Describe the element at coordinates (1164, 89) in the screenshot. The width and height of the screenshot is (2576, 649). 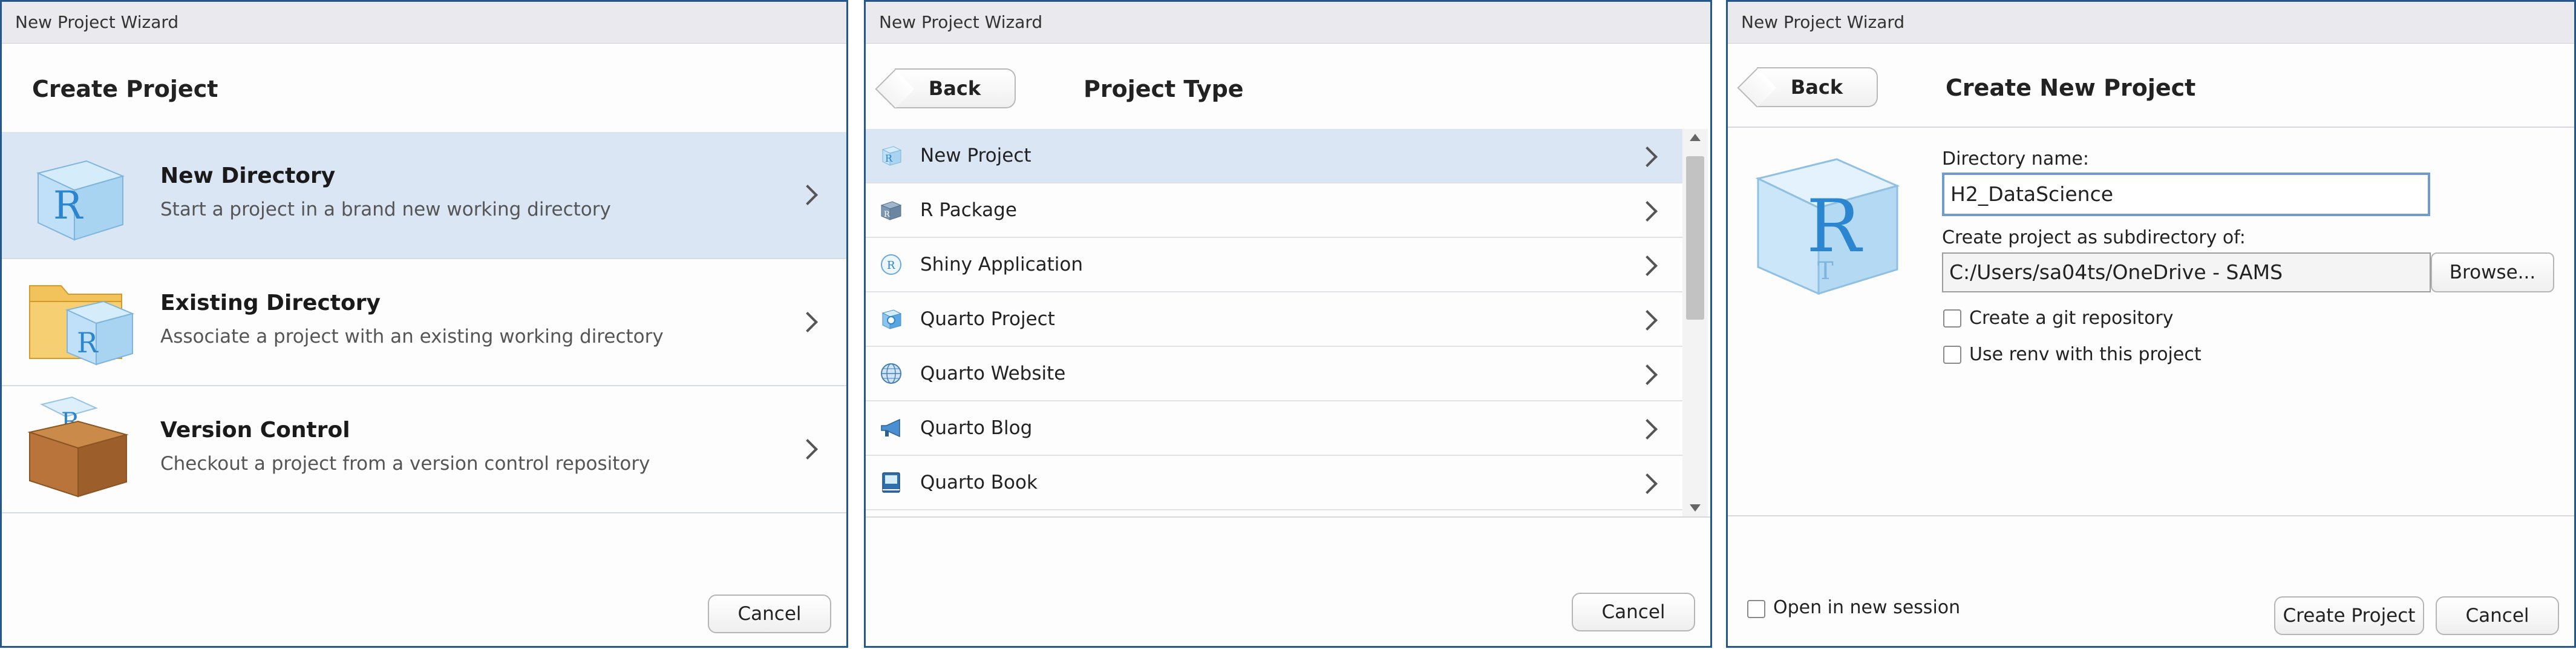
I see `page-title: Project Type` at that location.